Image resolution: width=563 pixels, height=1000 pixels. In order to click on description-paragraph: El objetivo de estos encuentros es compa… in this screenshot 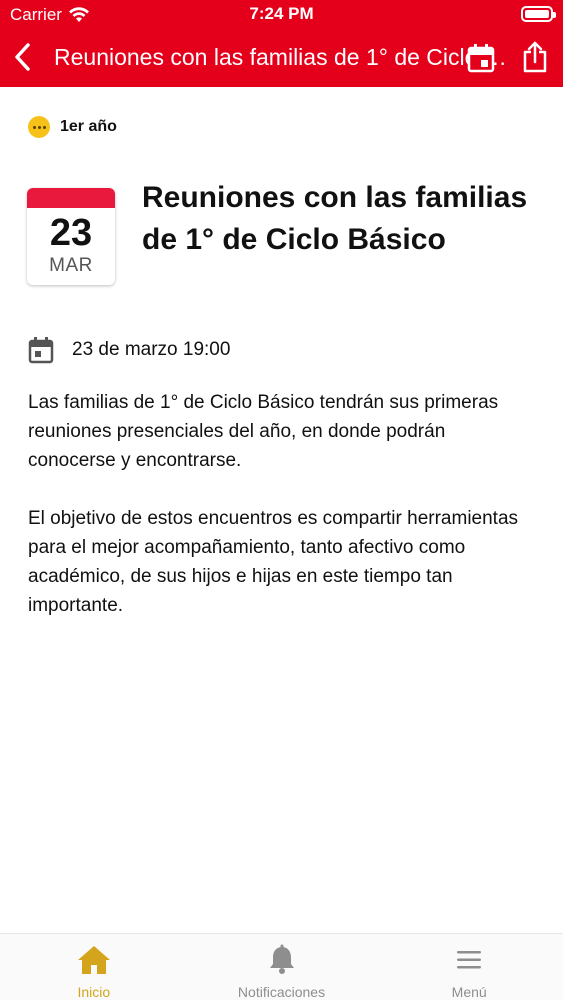, I will do `click(273, 562)`.